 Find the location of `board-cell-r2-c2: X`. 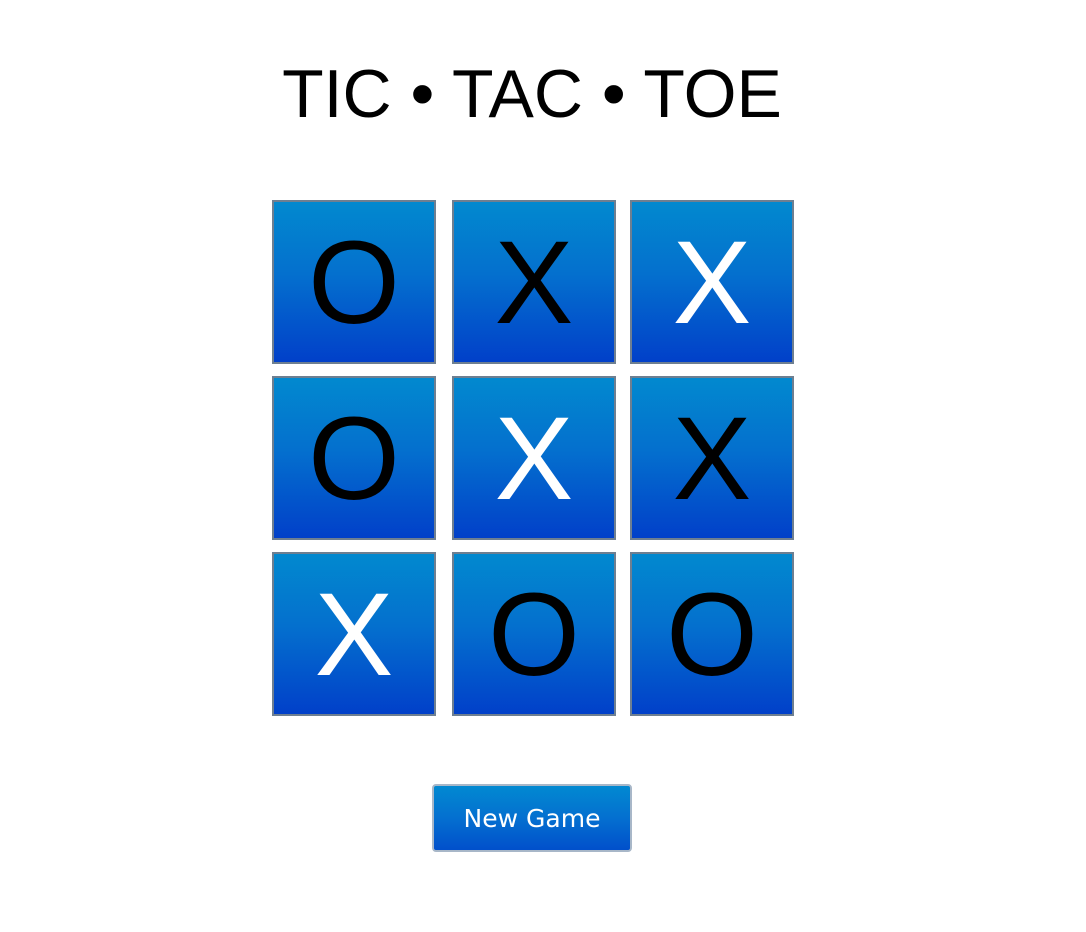

board-cell-r2-c2: X is located at coordinates (534, 458).